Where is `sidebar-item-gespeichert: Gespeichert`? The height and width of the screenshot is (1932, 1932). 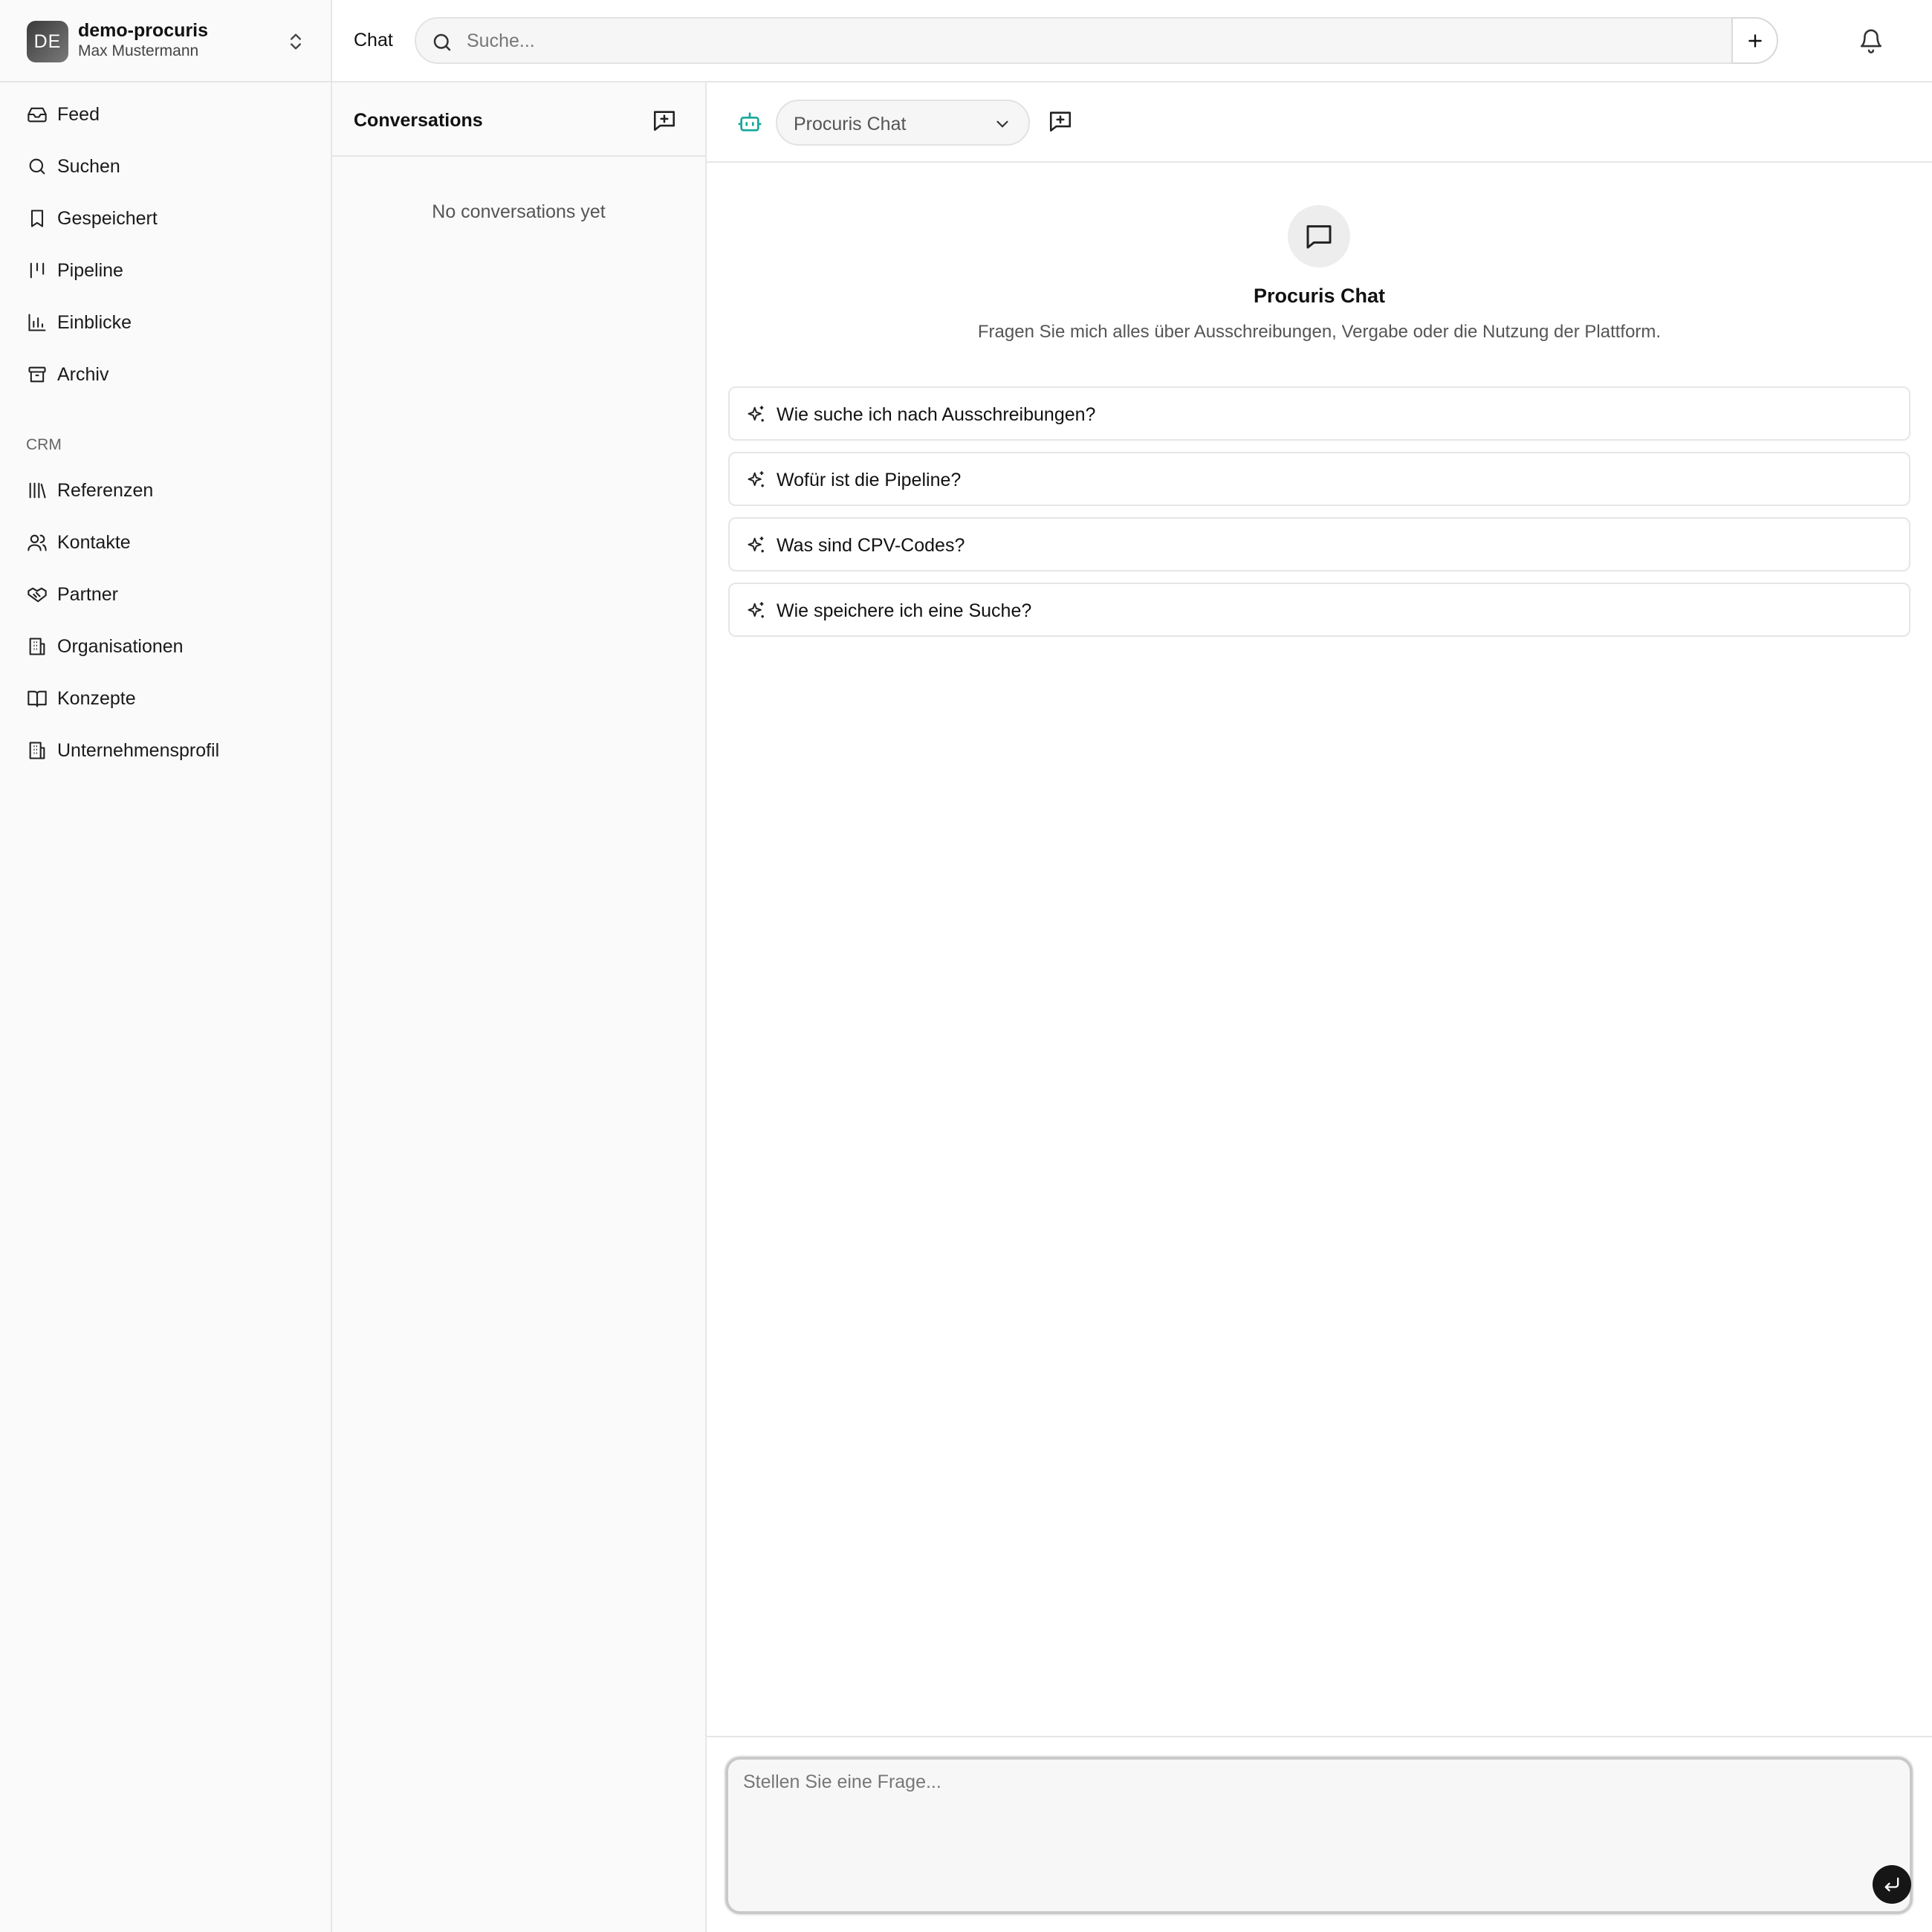
sidebar-item-gespeichert: Gespeichert is located at coordinates (168, 218).